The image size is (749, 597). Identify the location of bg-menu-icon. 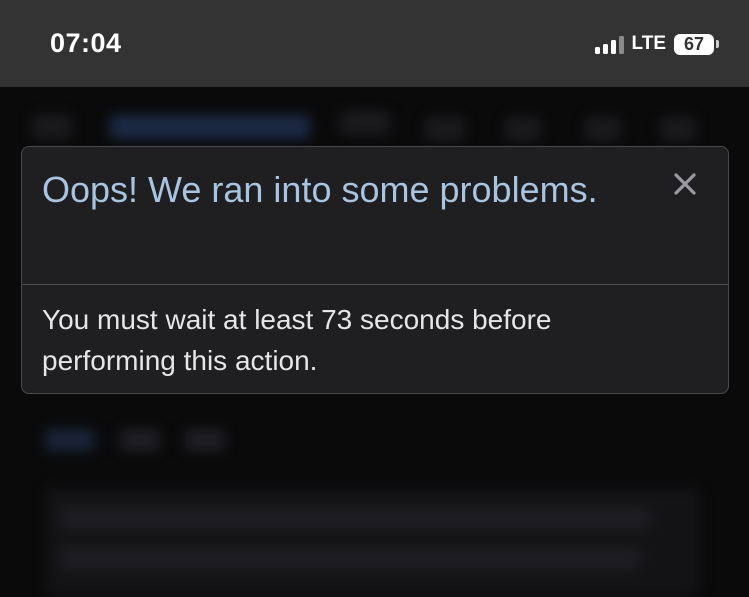
(52, 127).